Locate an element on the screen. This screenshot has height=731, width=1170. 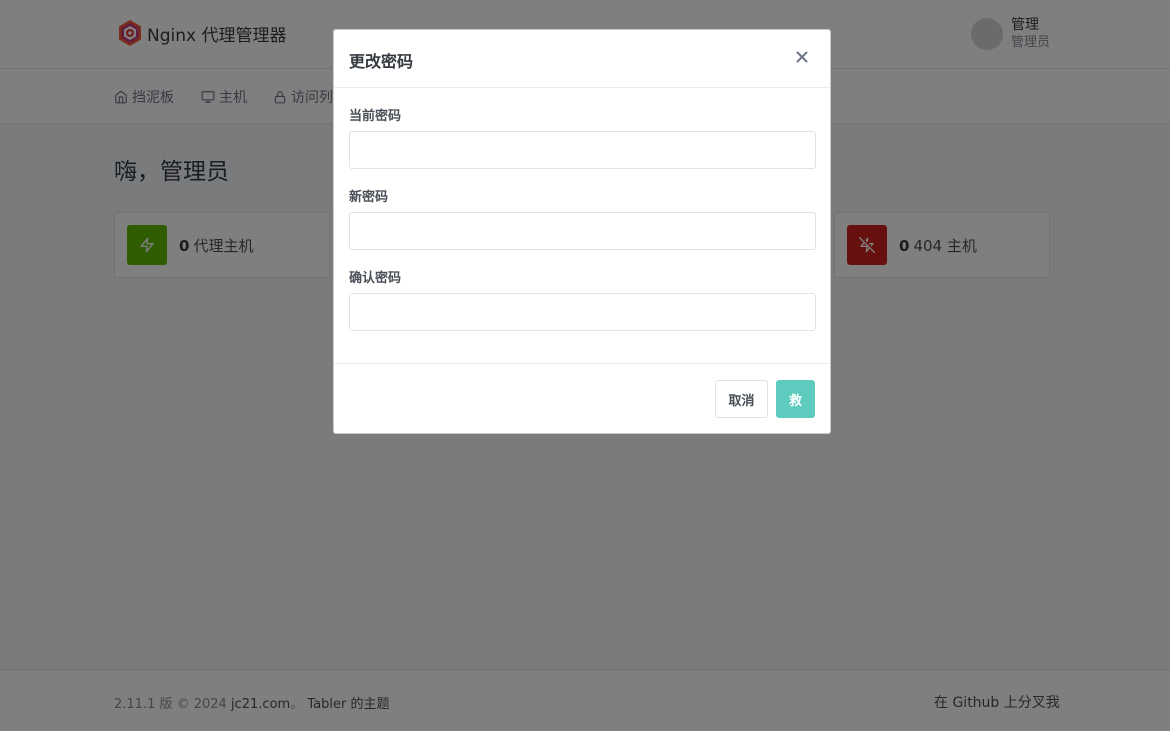
modal-footer: 取消 救 is located at coordinates (582, 398).